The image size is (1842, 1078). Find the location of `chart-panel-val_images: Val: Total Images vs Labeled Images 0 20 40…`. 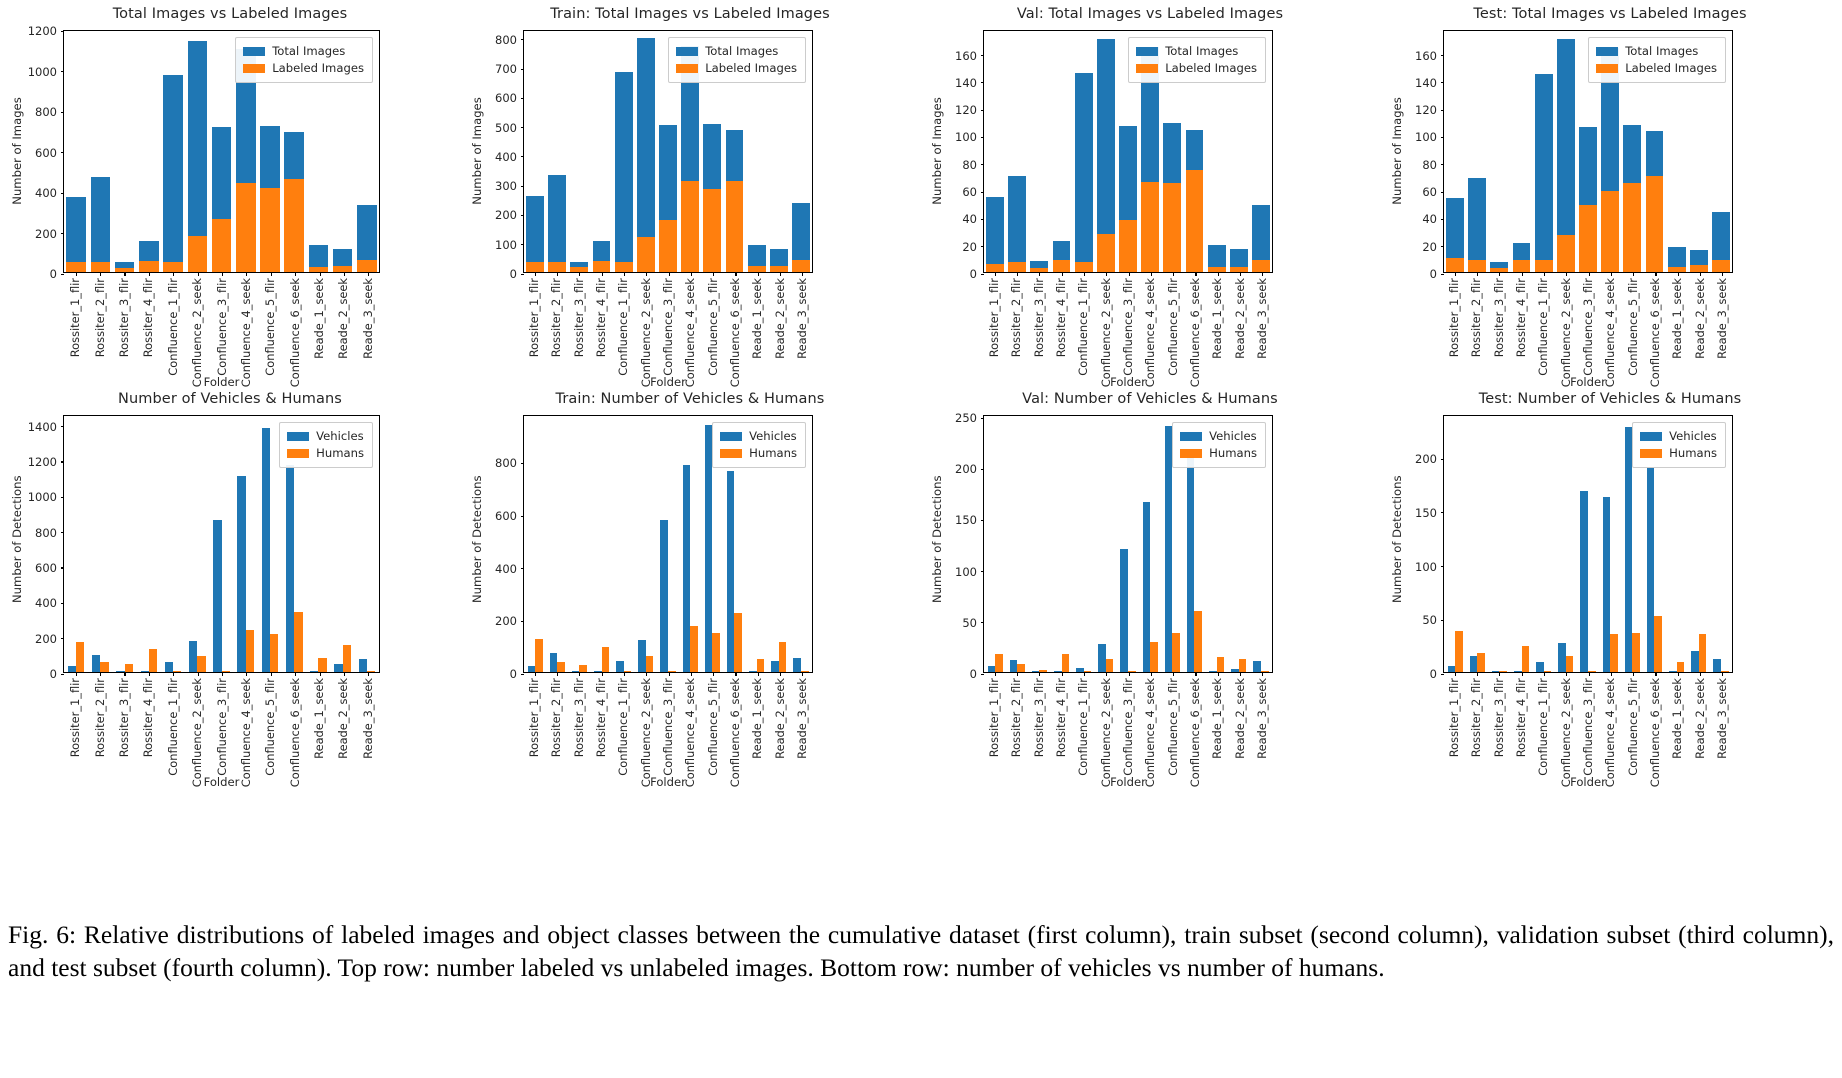

chart-panel-val_images: Val: Total Images vs Labeled Images 0 20 40… is located at coordinates (1150, 194).